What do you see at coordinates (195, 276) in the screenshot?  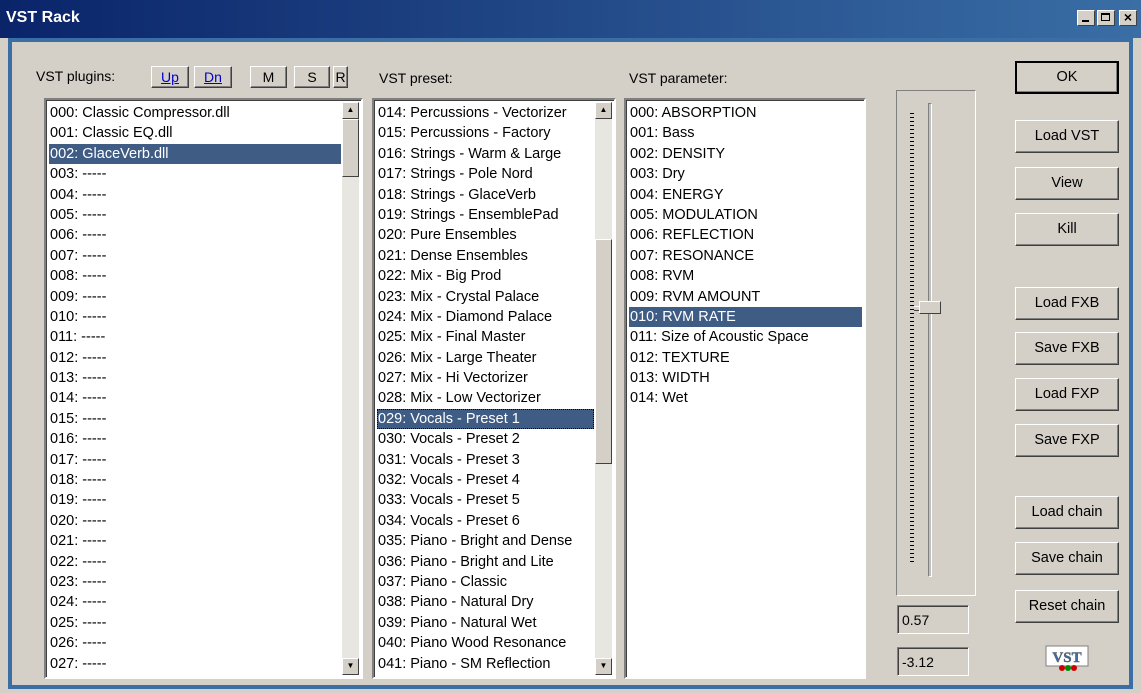 I see `list-item: 008: -----` at bounding box center [195, 276].